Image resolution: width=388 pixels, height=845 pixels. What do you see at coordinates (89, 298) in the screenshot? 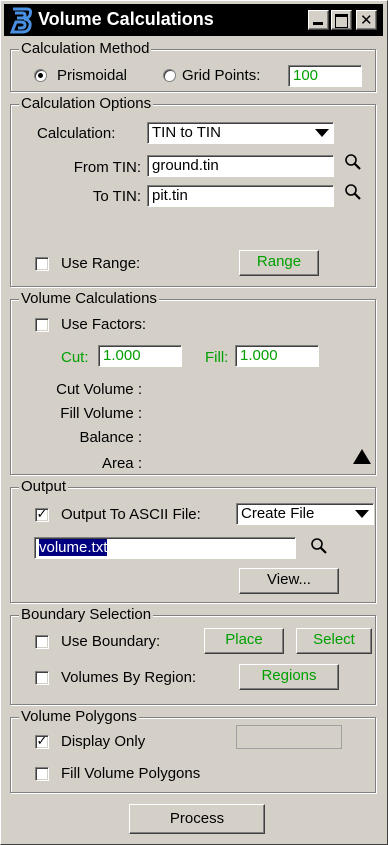
I see `volume-calculations-legend: Volume Calculations` at bounding box center [89, 298].